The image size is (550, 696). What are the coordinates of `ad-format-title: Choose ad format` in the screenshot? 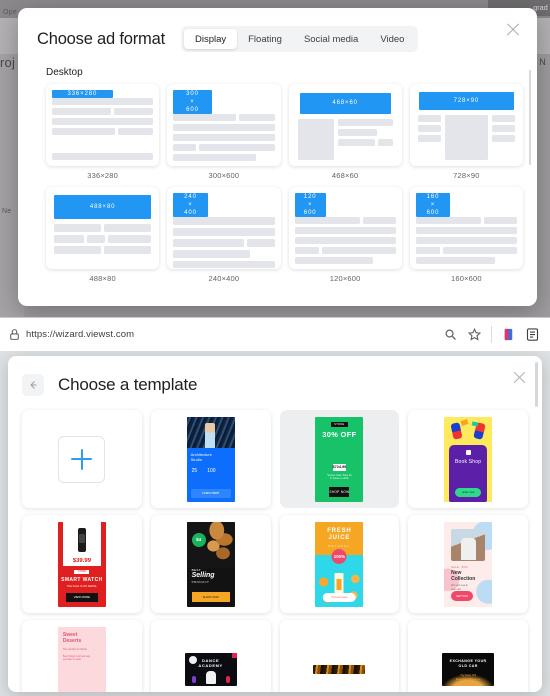 It's located at (101, 38).